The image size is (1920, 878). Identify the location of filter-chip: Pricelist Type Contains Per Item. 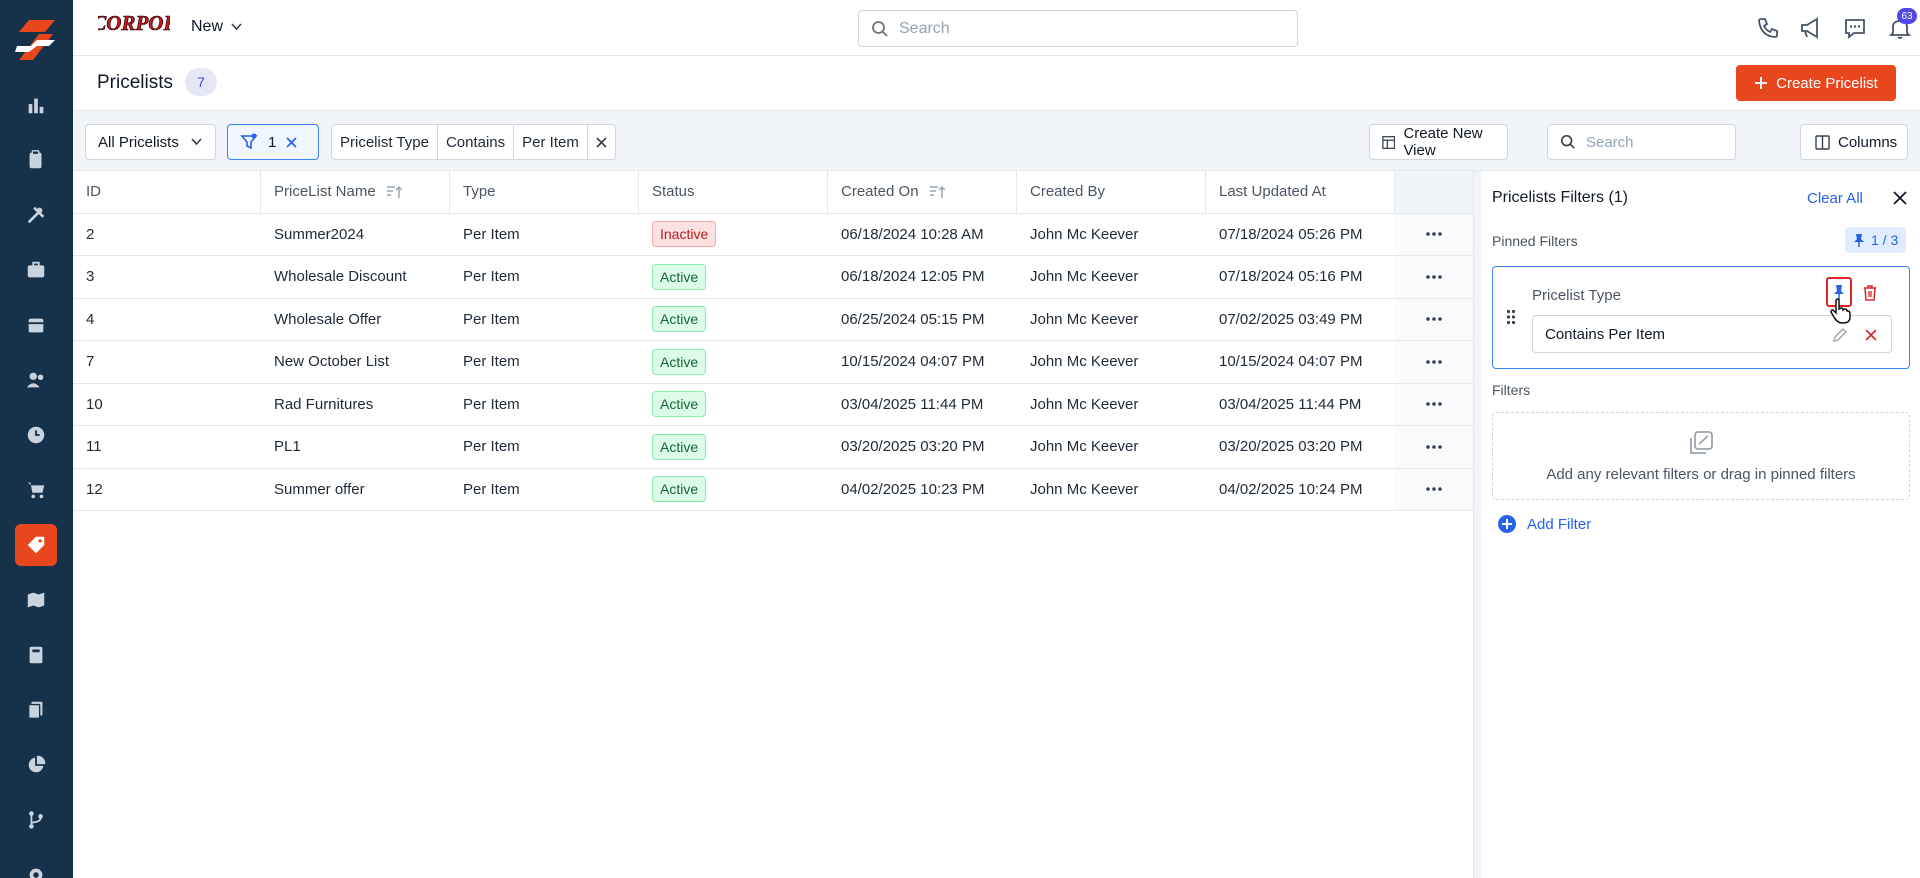
(473, 142).